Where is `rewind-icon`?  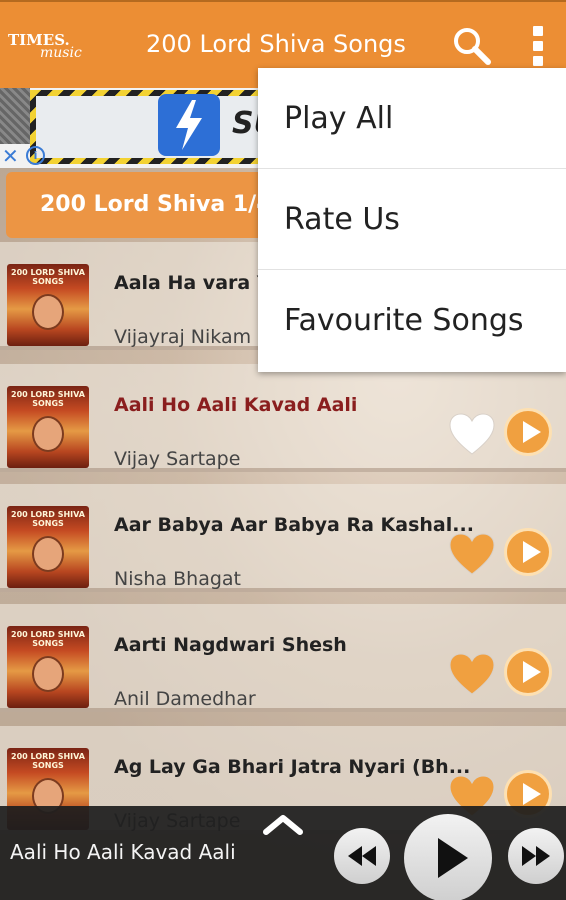
rewind-icon is located at coordinates (362, 856).